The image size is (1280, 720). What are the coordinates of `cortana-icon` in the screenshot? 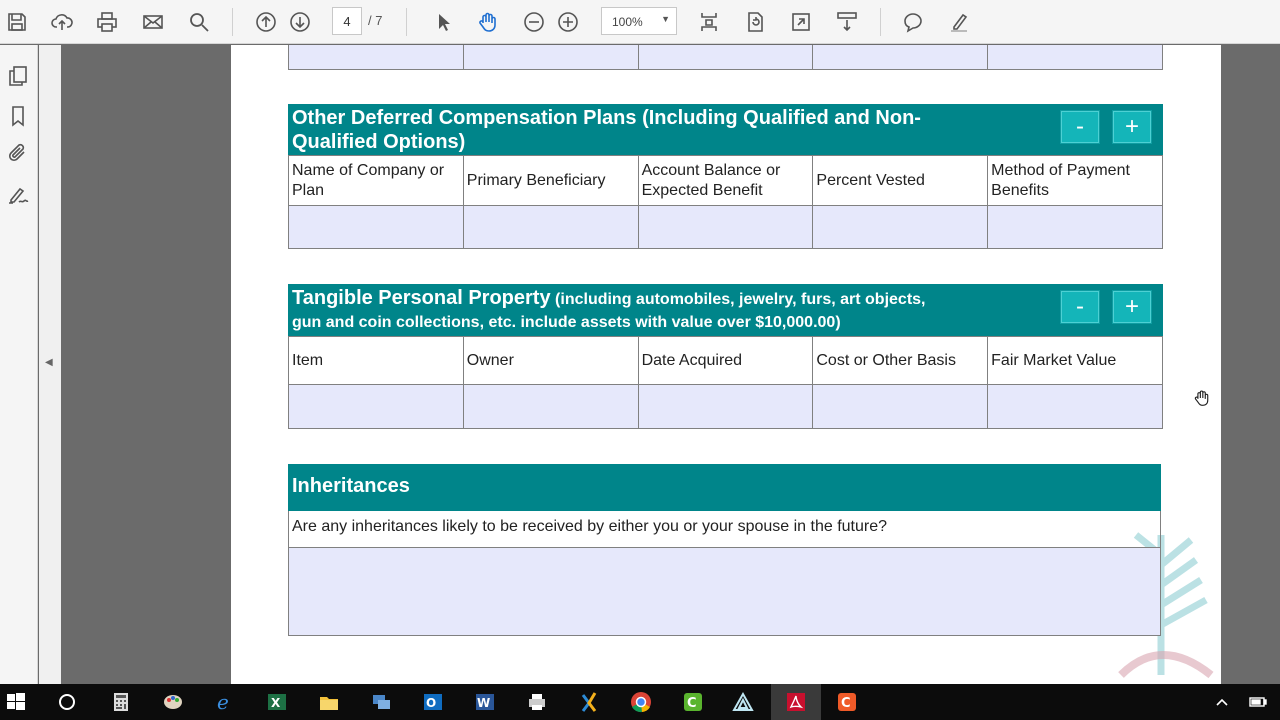 It's located at (67, 702).